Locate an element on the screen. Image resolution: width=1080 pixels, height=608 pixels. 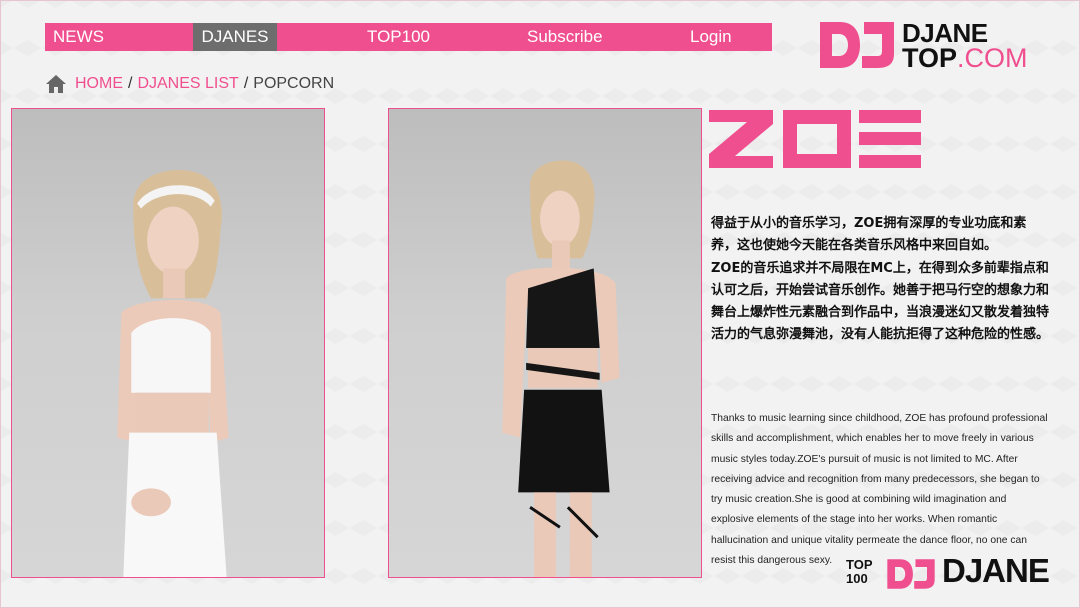
logo-com: .COM is located at coordinates (992, 58).